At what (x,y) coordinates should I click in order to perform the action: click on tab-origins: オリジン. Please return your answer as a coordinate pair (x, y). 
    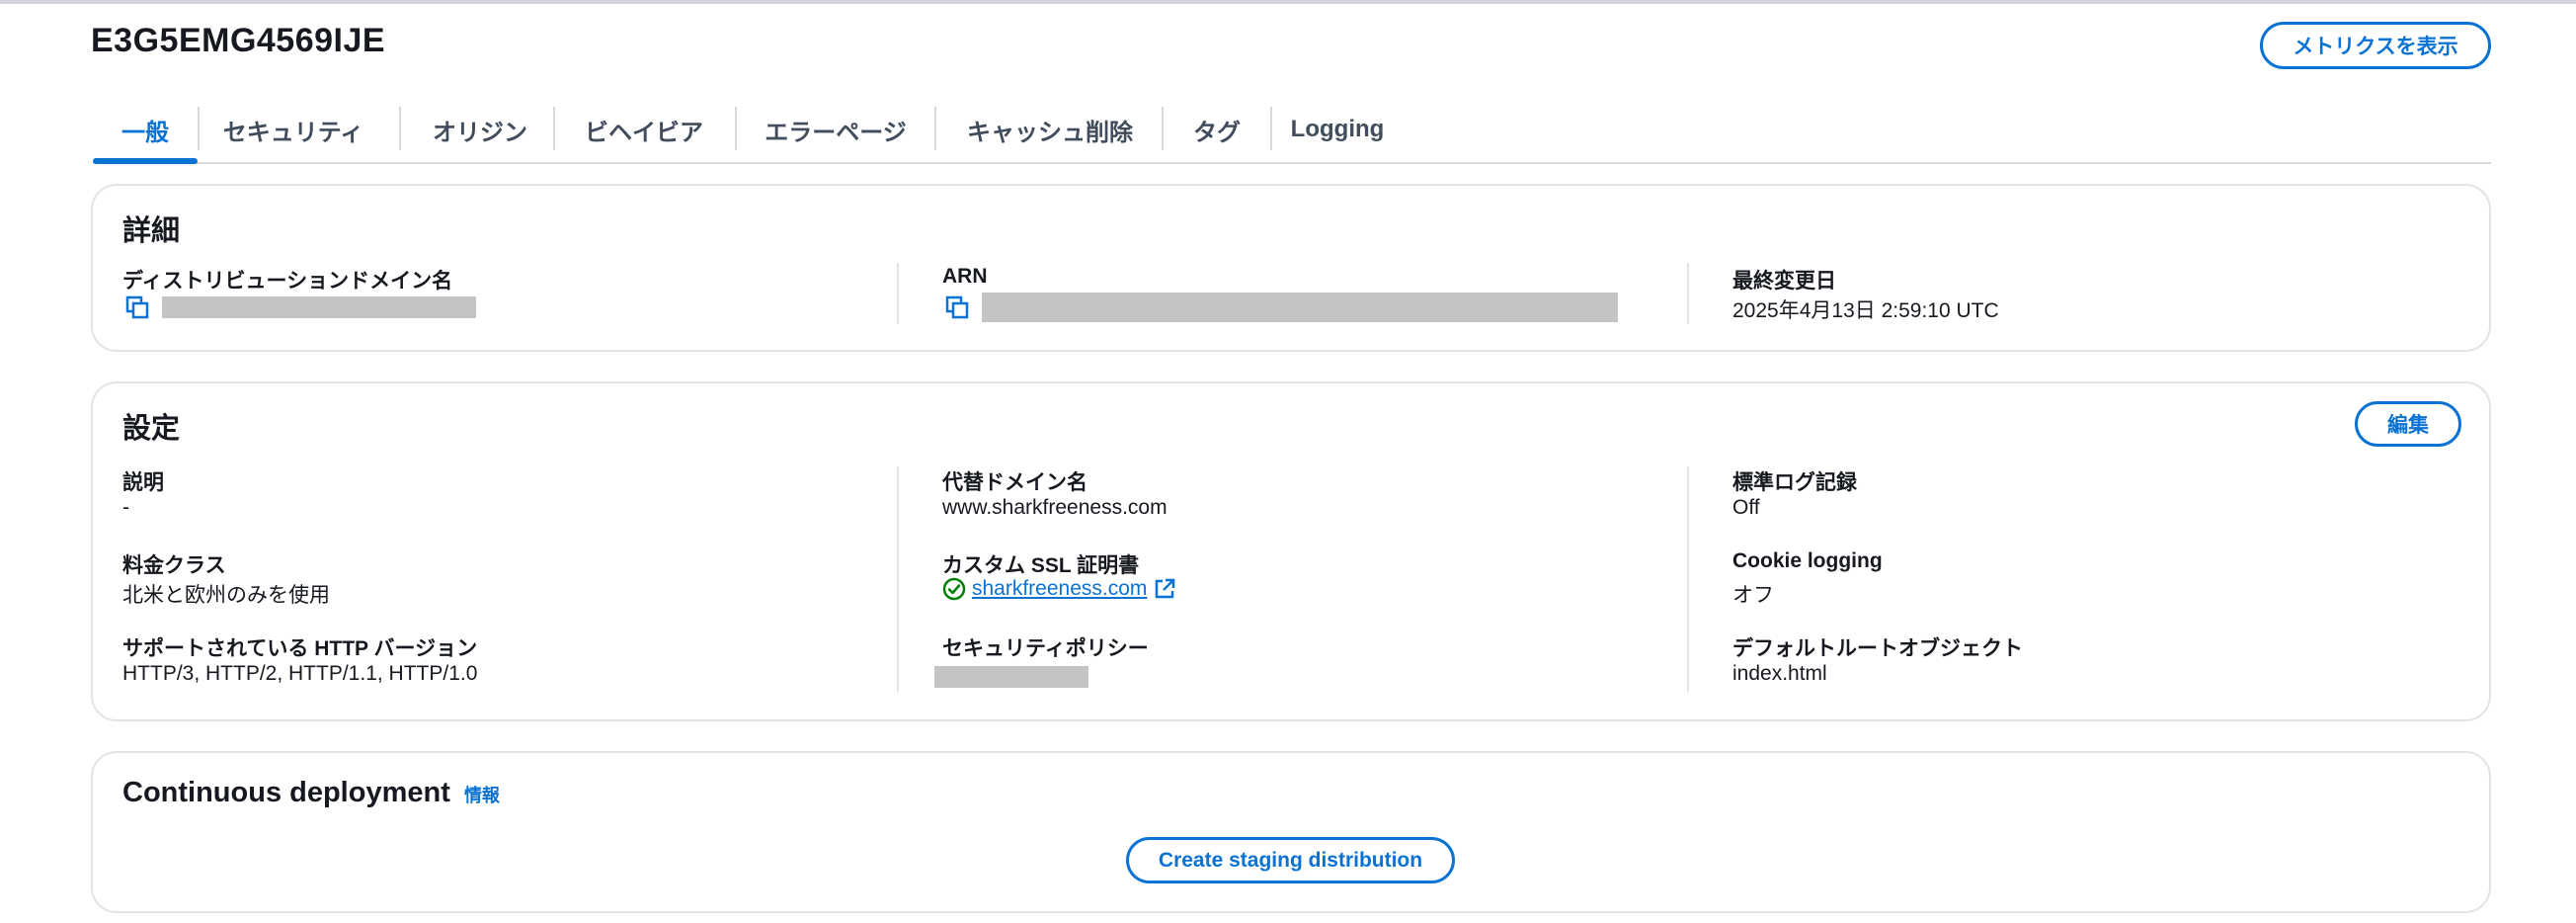
    Looking at the image, I should click on (480, 129).